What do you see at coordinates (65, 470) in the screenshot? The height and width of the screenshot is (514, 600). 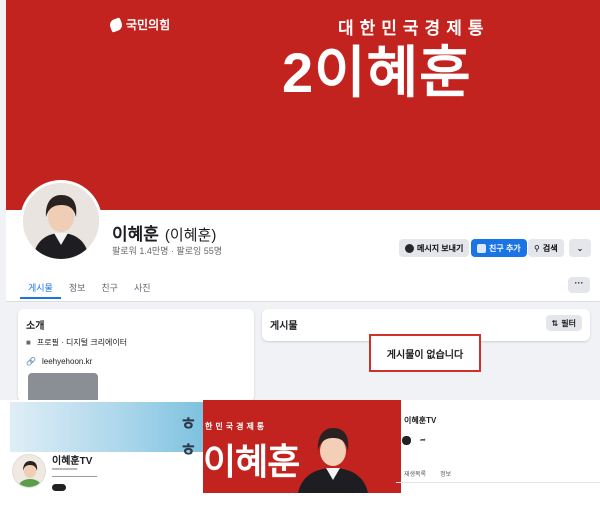 I see `youtube-channel-handle: ━━━━━━━` at bounding box center [65, 470].